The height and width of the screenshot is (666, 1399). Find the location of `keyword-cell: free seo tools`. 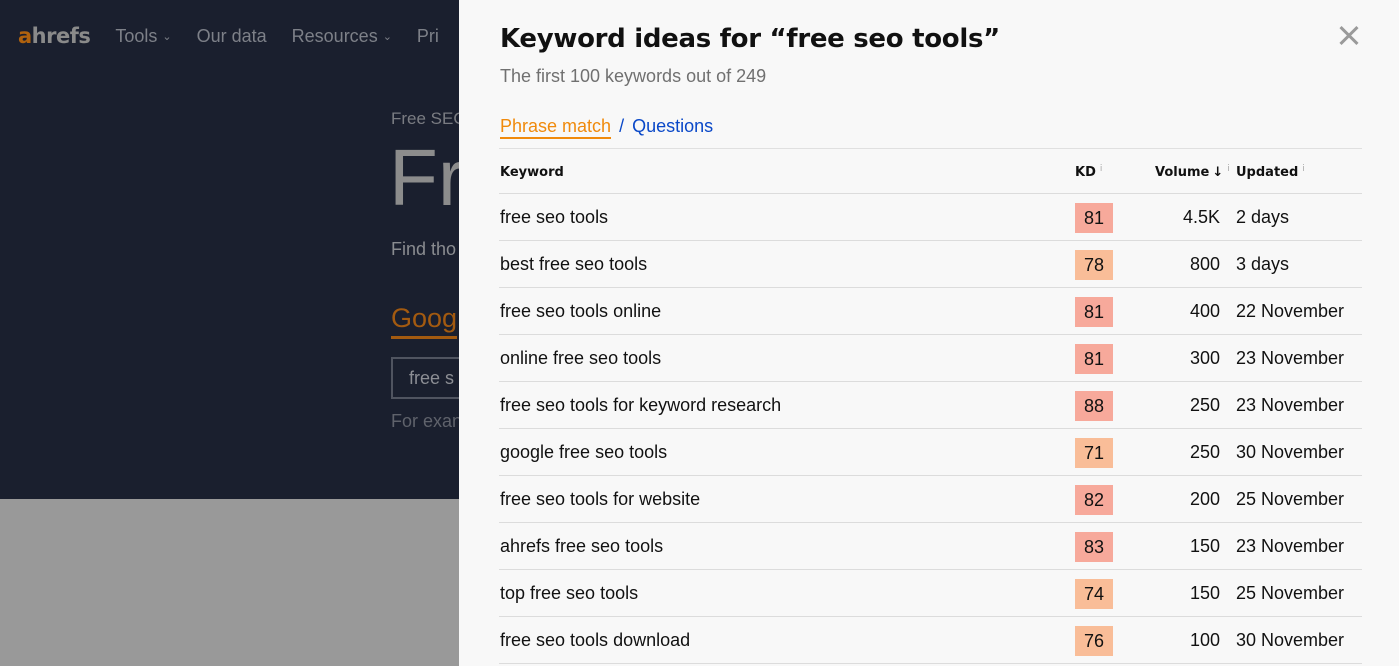

keyword-cell: free seo tools is located at coordinates (554, 217).